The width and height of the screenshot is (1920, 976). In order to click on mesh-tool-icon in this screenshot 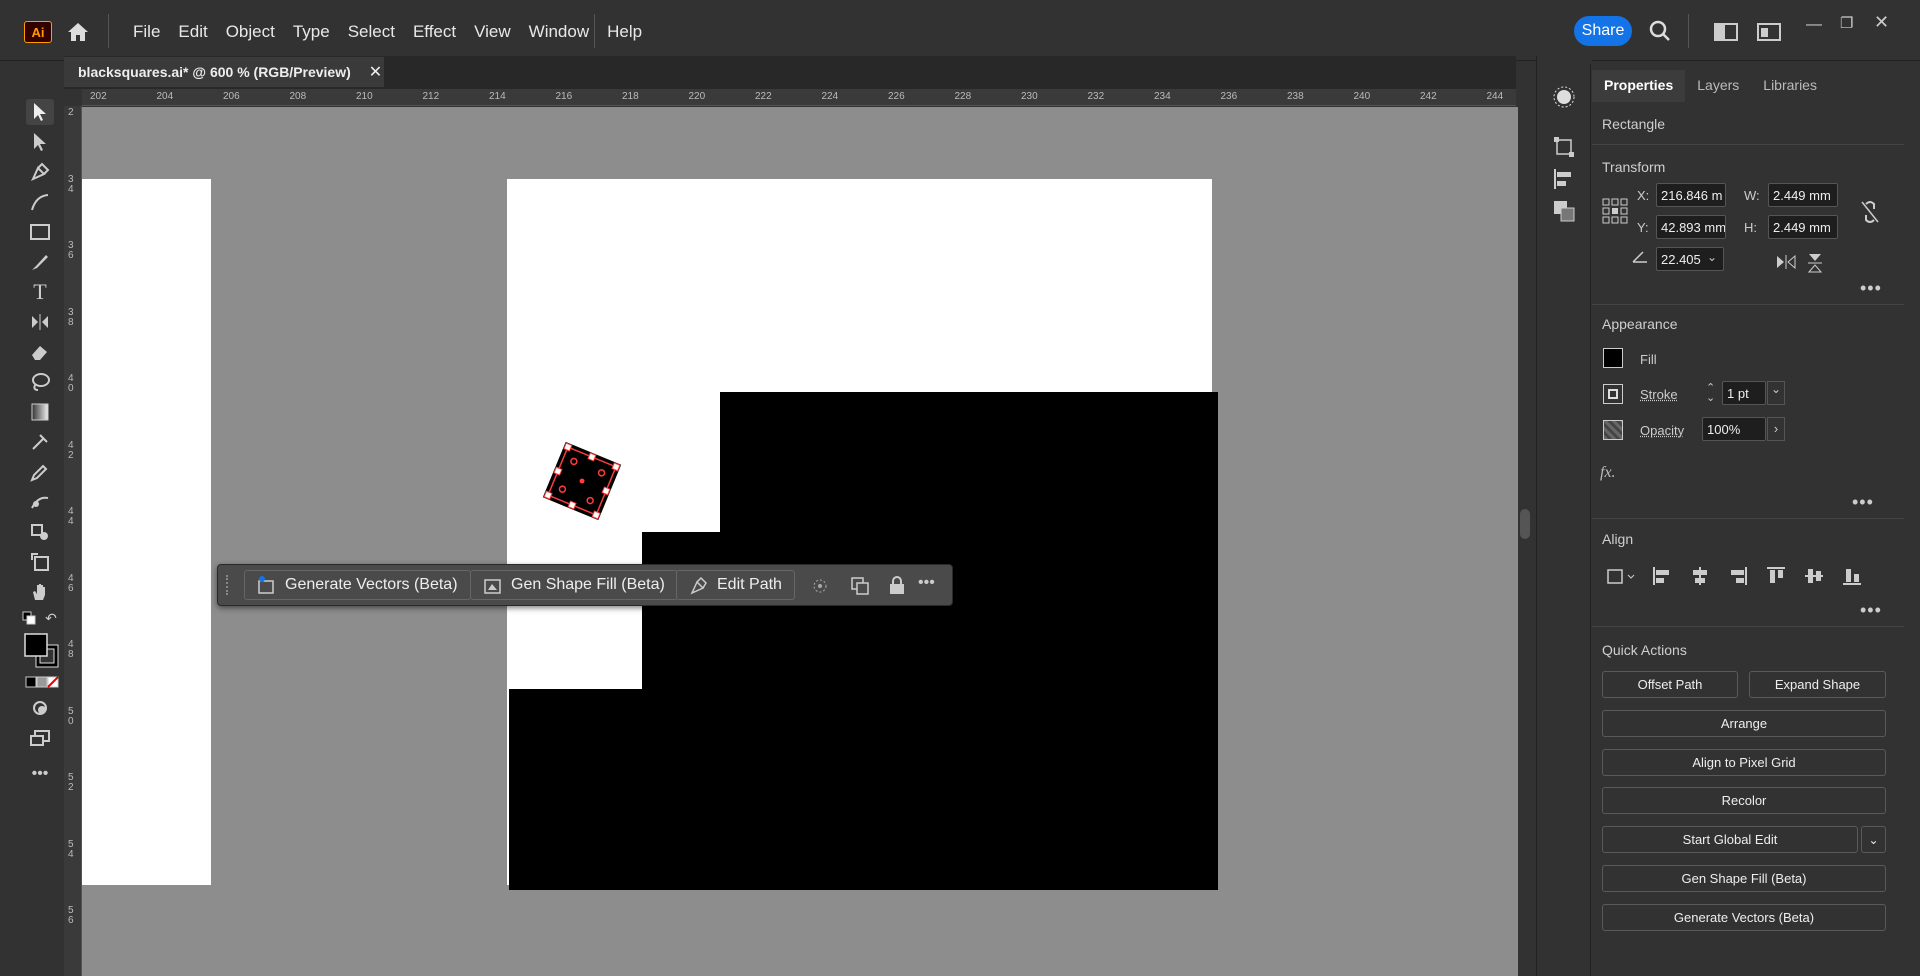, I will do `click(40, 442)`.